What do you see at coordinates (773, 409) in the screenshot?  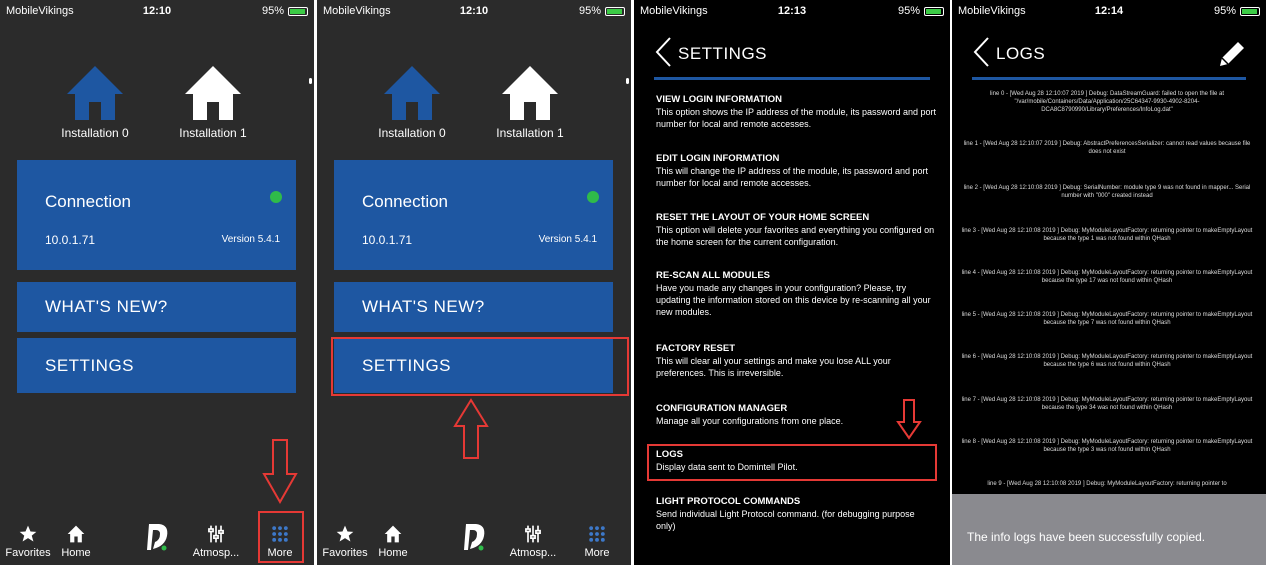 I see `settings-item-title: CONFIGURATION MANAGER` at bounding box center [773, 409].